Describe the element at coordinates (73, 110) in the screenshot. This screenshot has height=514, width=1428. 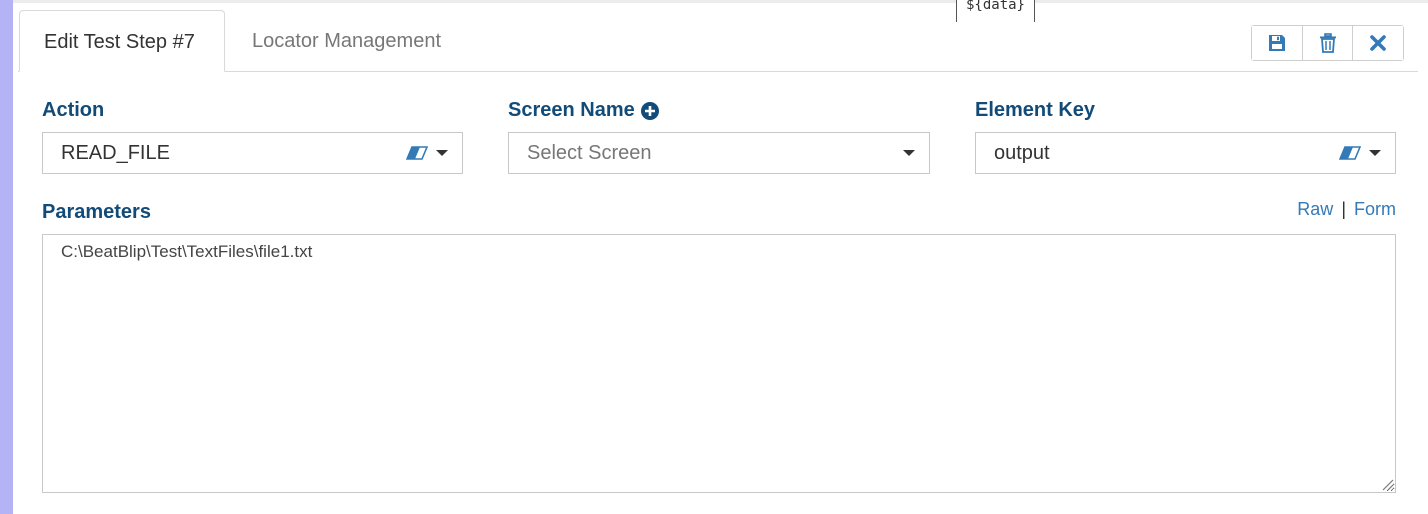
I see `action-label: Action` at that location.